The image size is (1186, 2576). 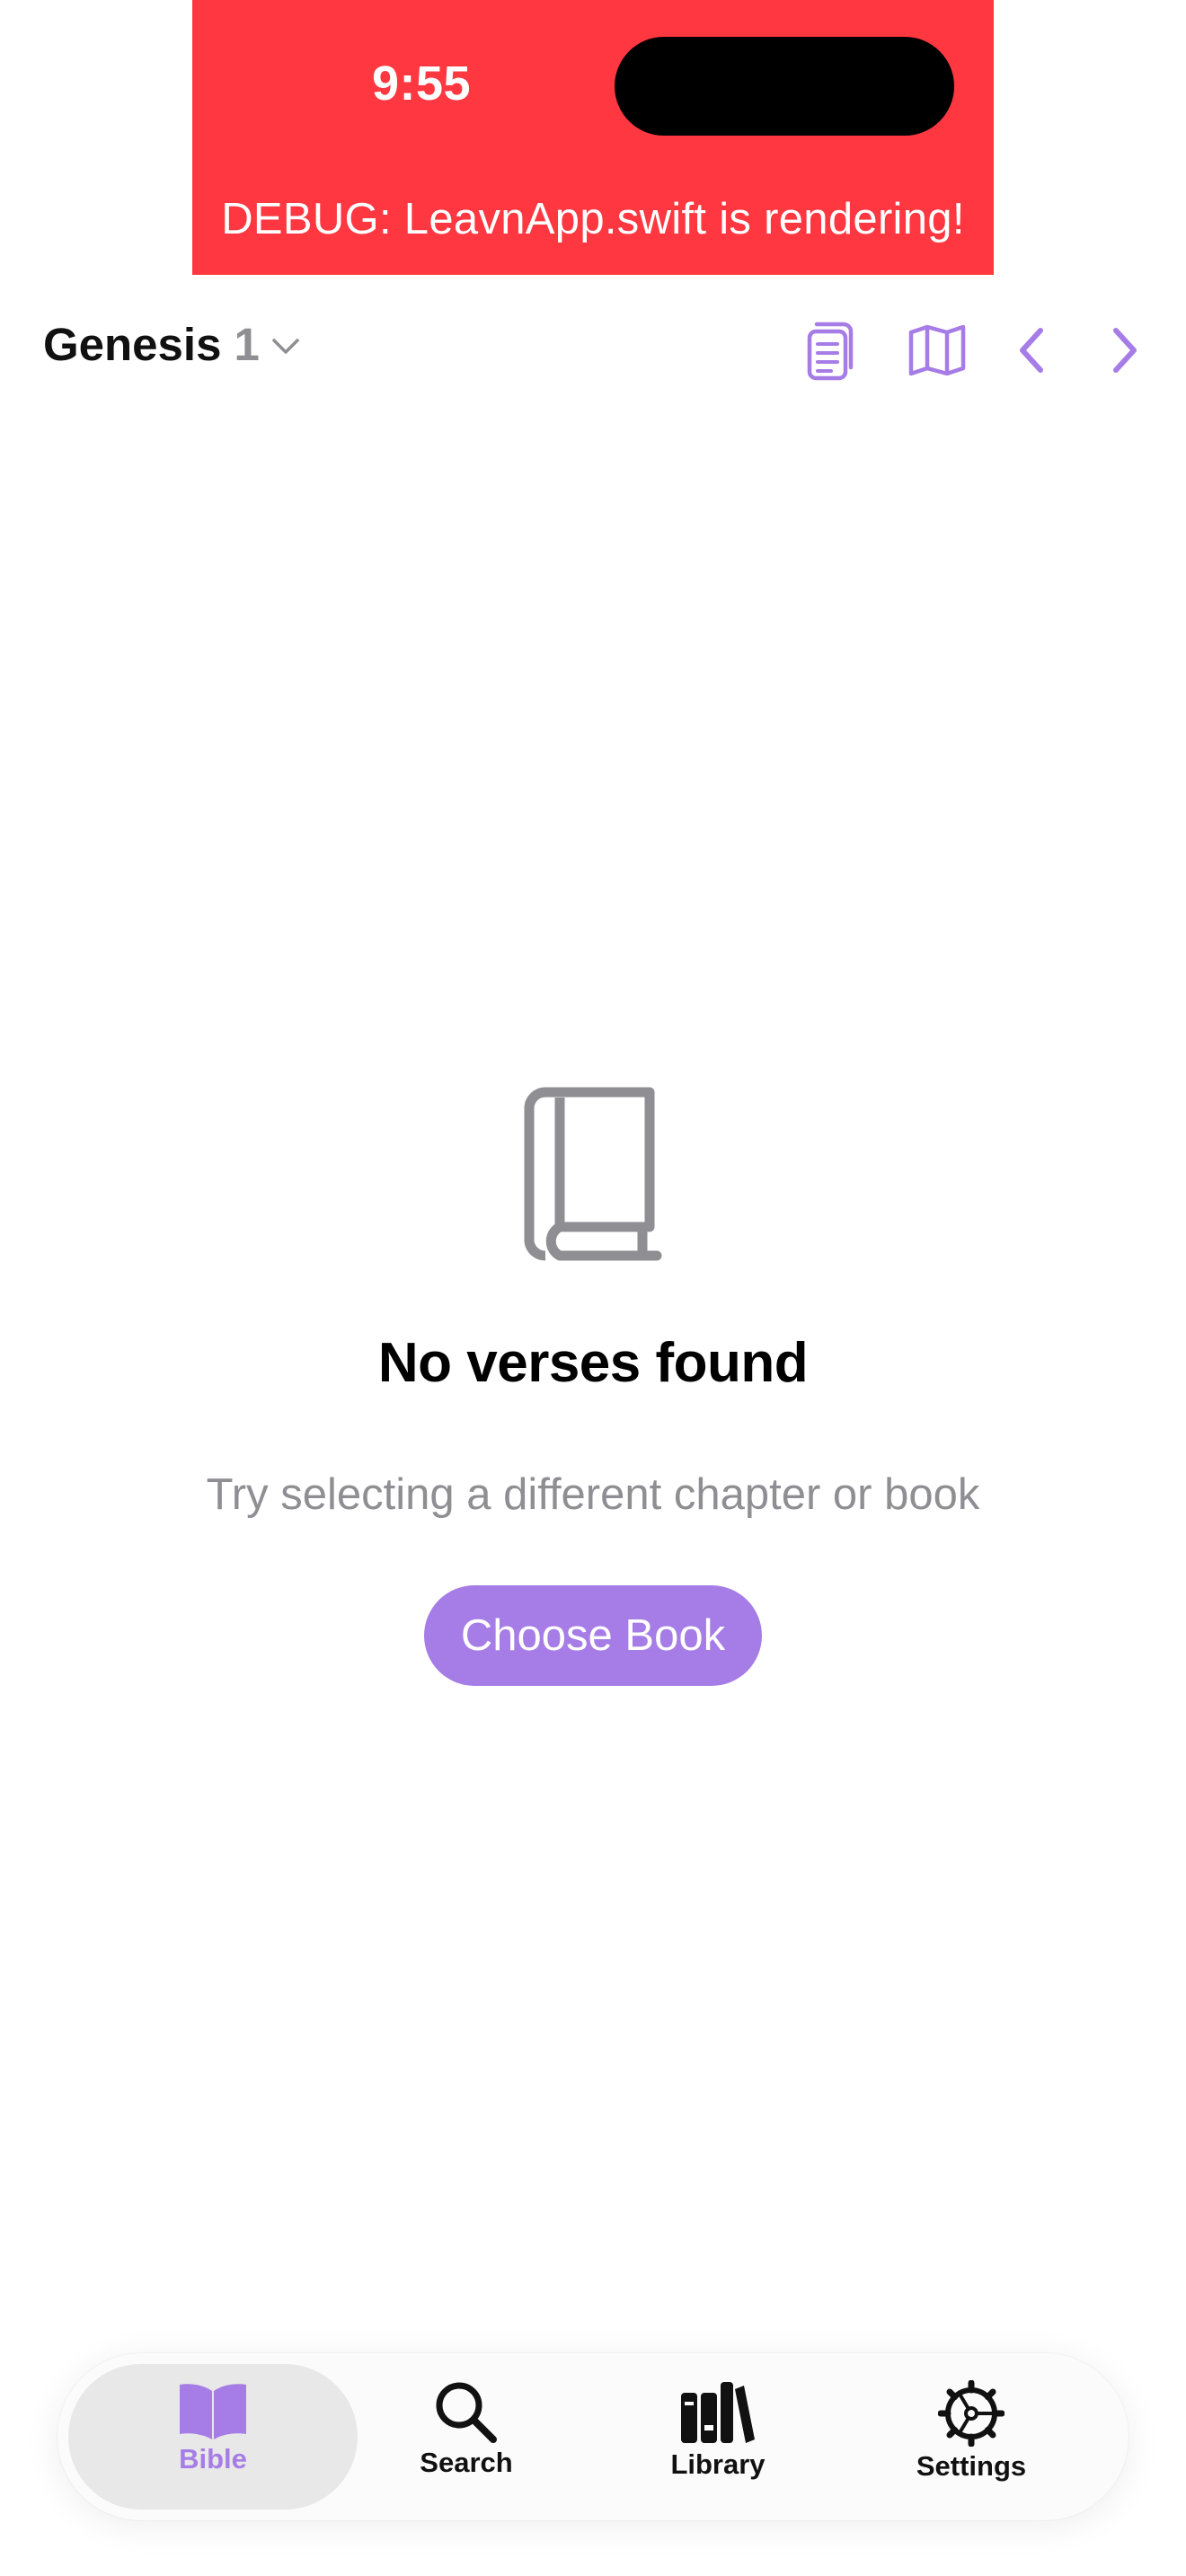 What do you see at coordinates (132, 344) in the screenshot?
I see `book-name: Genesis` at bounding box center [132, 344].